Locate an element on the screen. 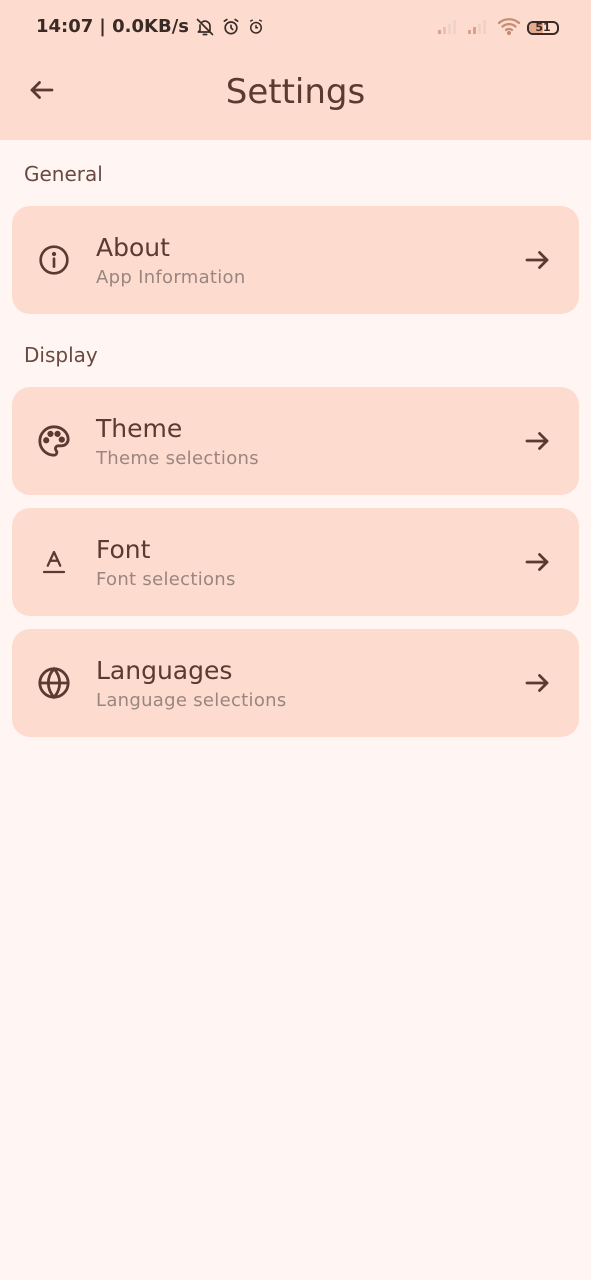 This screenshot has width=591, height=1280. section-label-display: Display is located at coordinates (61, 355).